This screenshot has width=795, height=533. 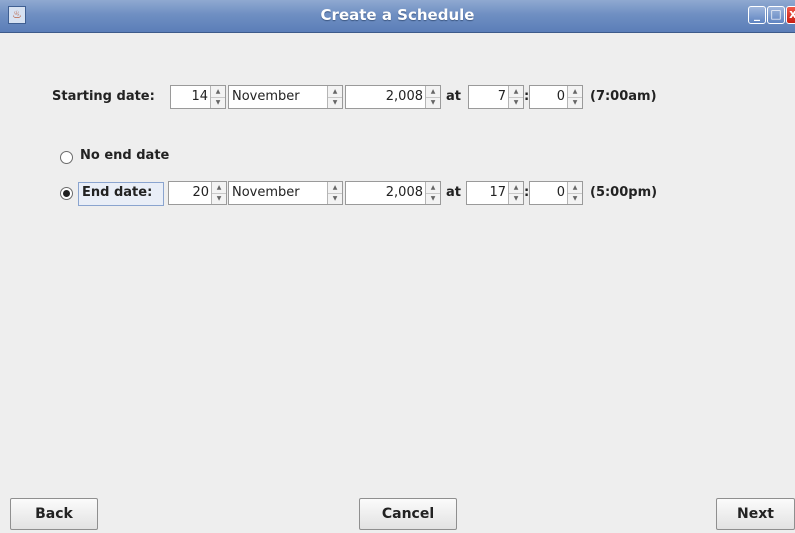 I want to click on start-day-spinner: 14 ▲ ▼, so click(x=198, y=97).